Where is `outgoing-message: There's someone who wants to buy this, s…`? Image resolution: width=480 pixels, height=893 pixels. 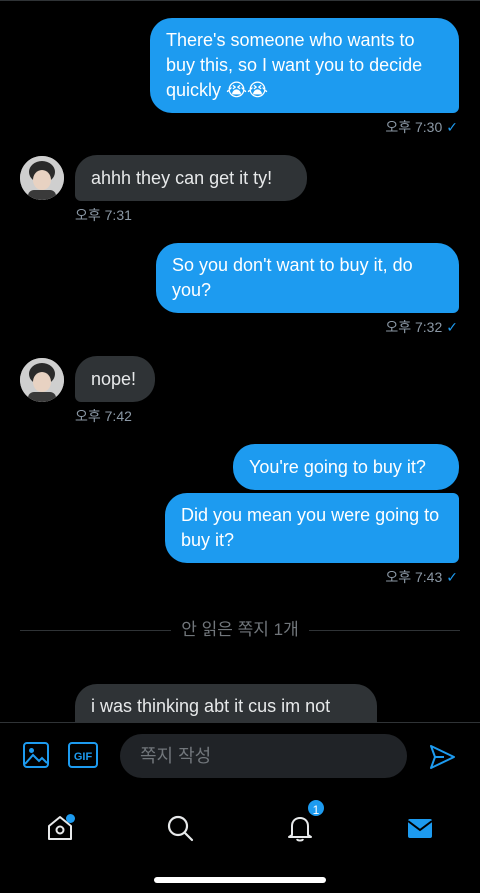
outgoing-message: There's someone who wants to buy this, s… is located at coordinates (304, 65).